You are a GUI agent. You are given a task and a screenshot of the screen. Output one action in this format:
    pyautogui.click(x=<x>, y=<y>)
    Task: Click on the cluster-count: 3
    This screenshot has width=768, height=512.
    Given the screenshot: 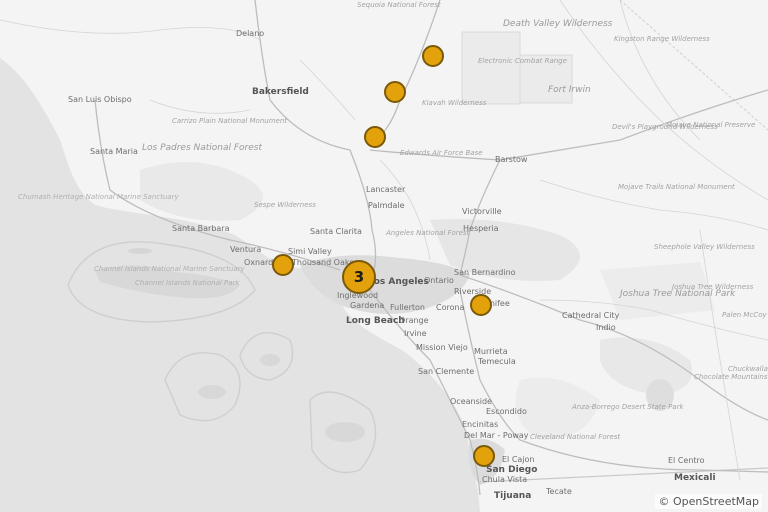 What is the action you would take?
    pyautogui.click(x=359, y=277)
    